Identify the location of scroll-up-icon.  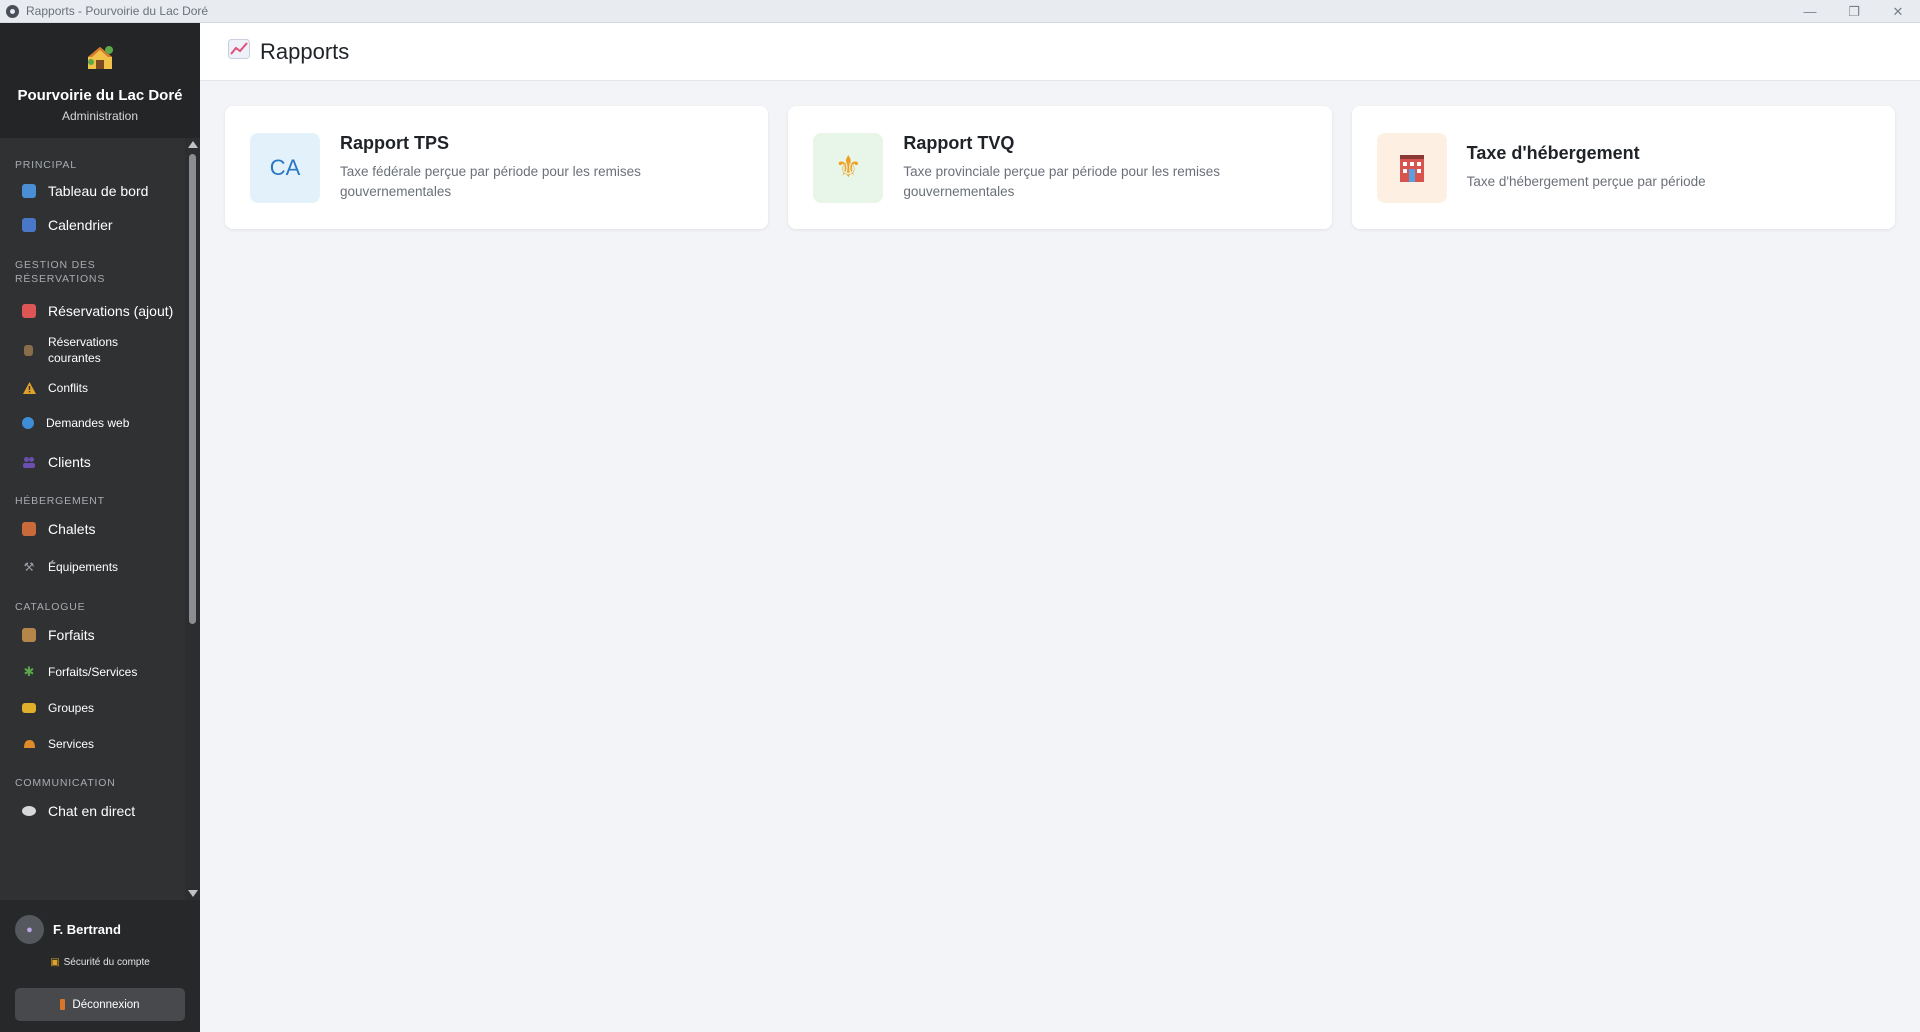
(193, 144).